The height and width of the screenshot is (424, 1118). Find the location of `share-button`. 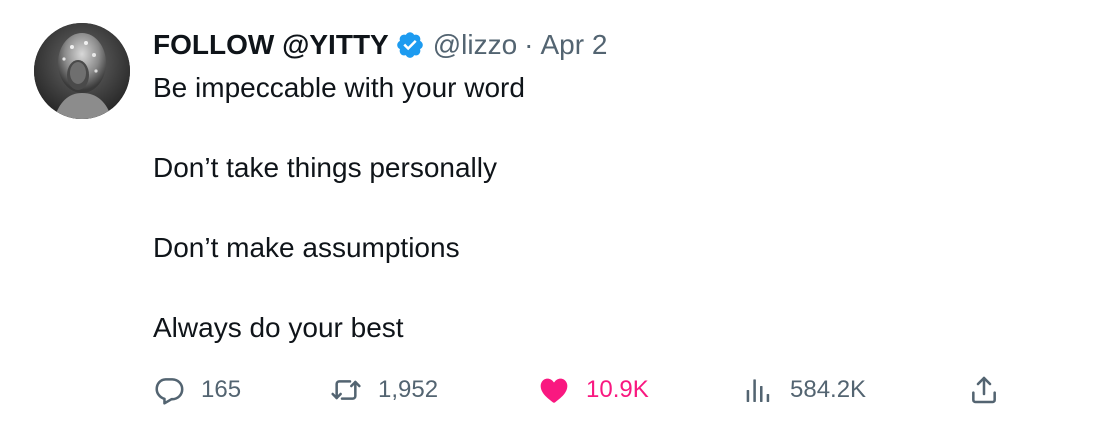

share-button is located at coordinates (984, 390).